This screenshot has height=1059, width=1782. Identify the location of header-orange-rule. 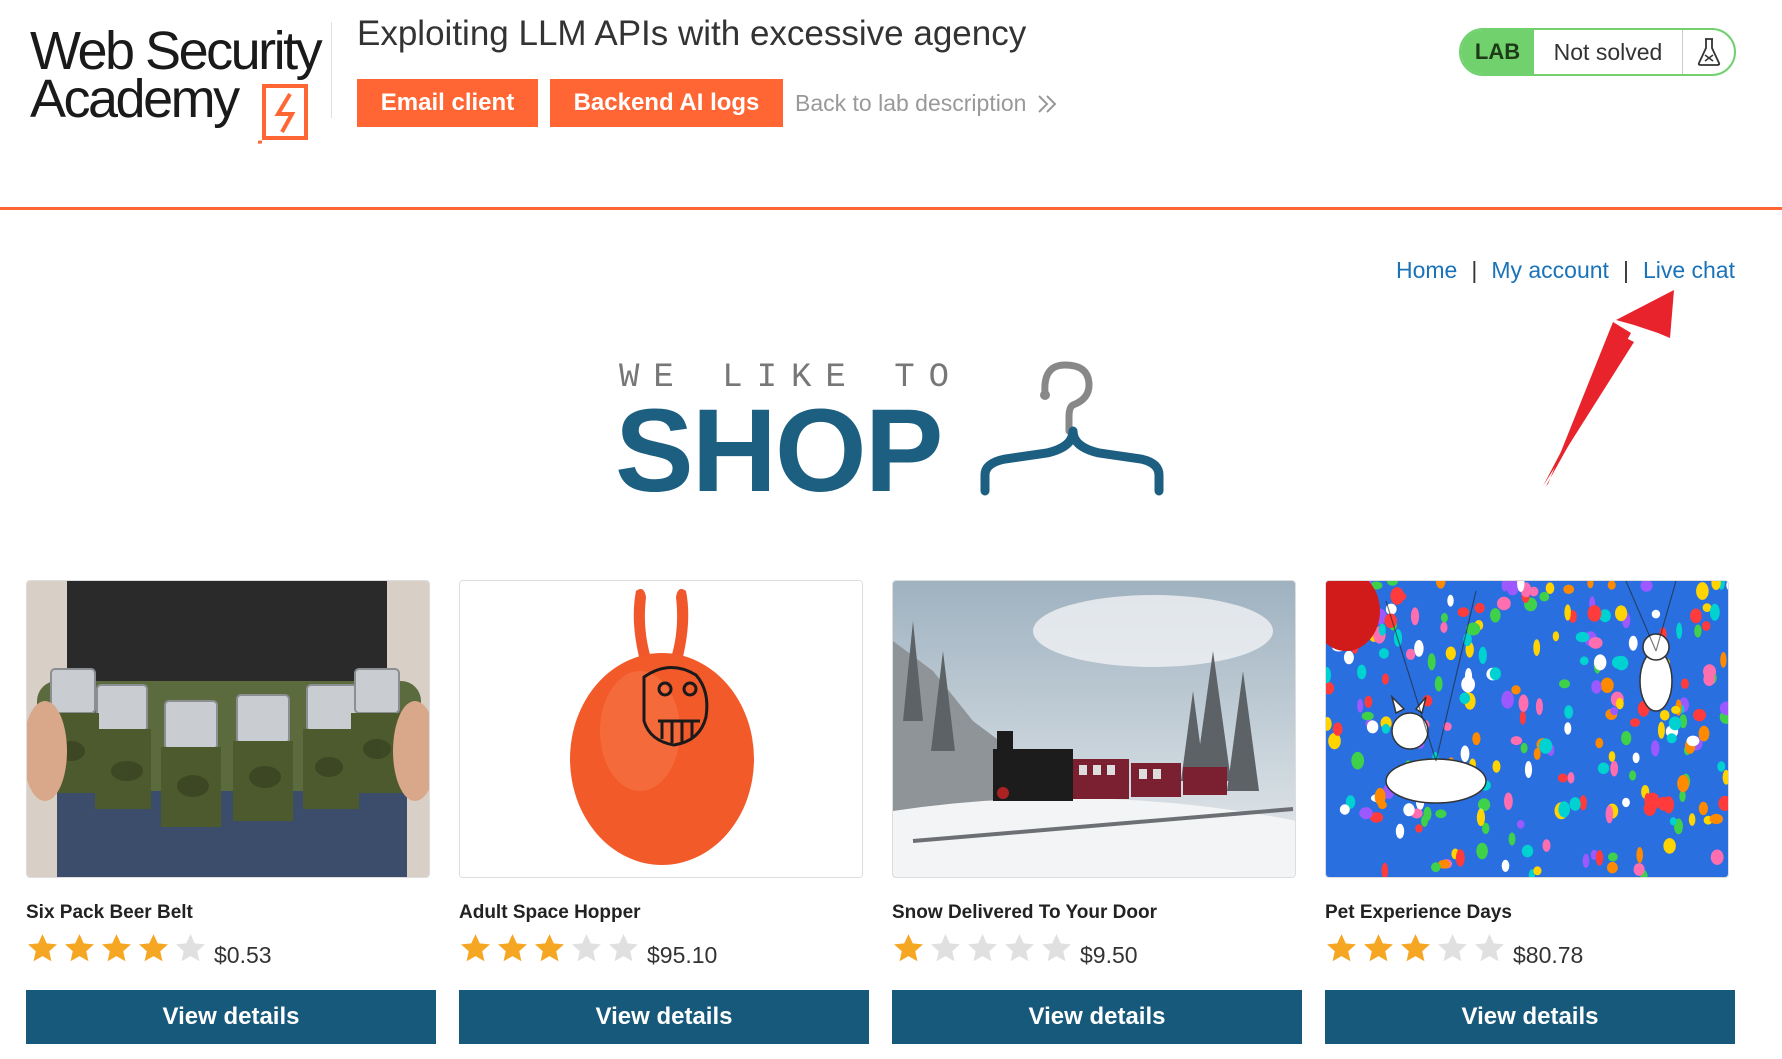
(891, 208).